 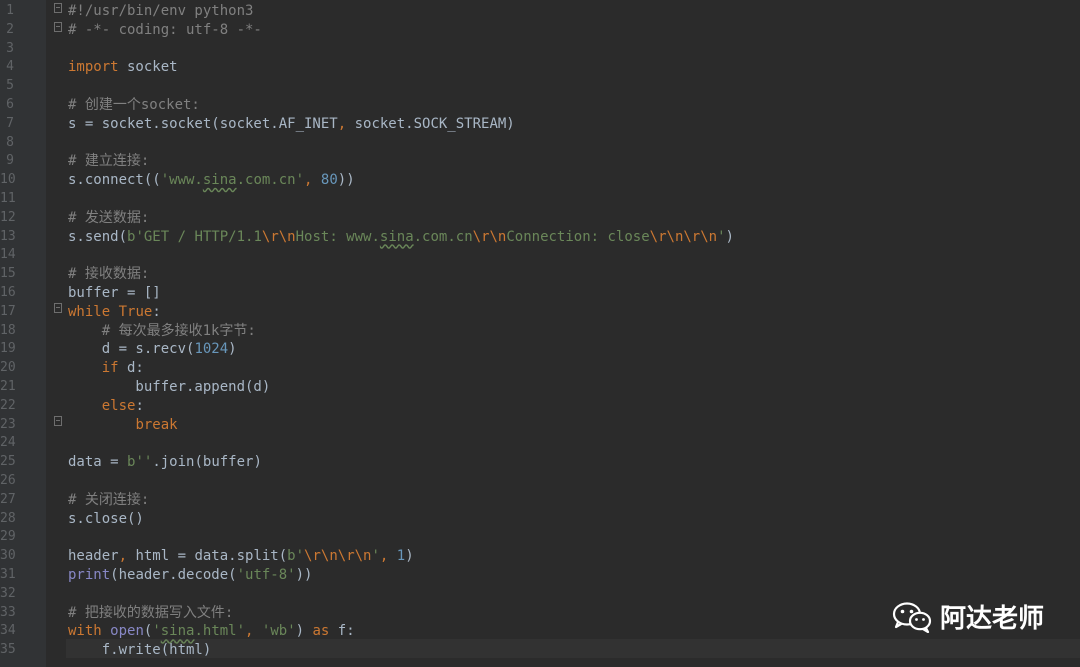 I want to click on line-number: 18, so click(x=8, y=330).